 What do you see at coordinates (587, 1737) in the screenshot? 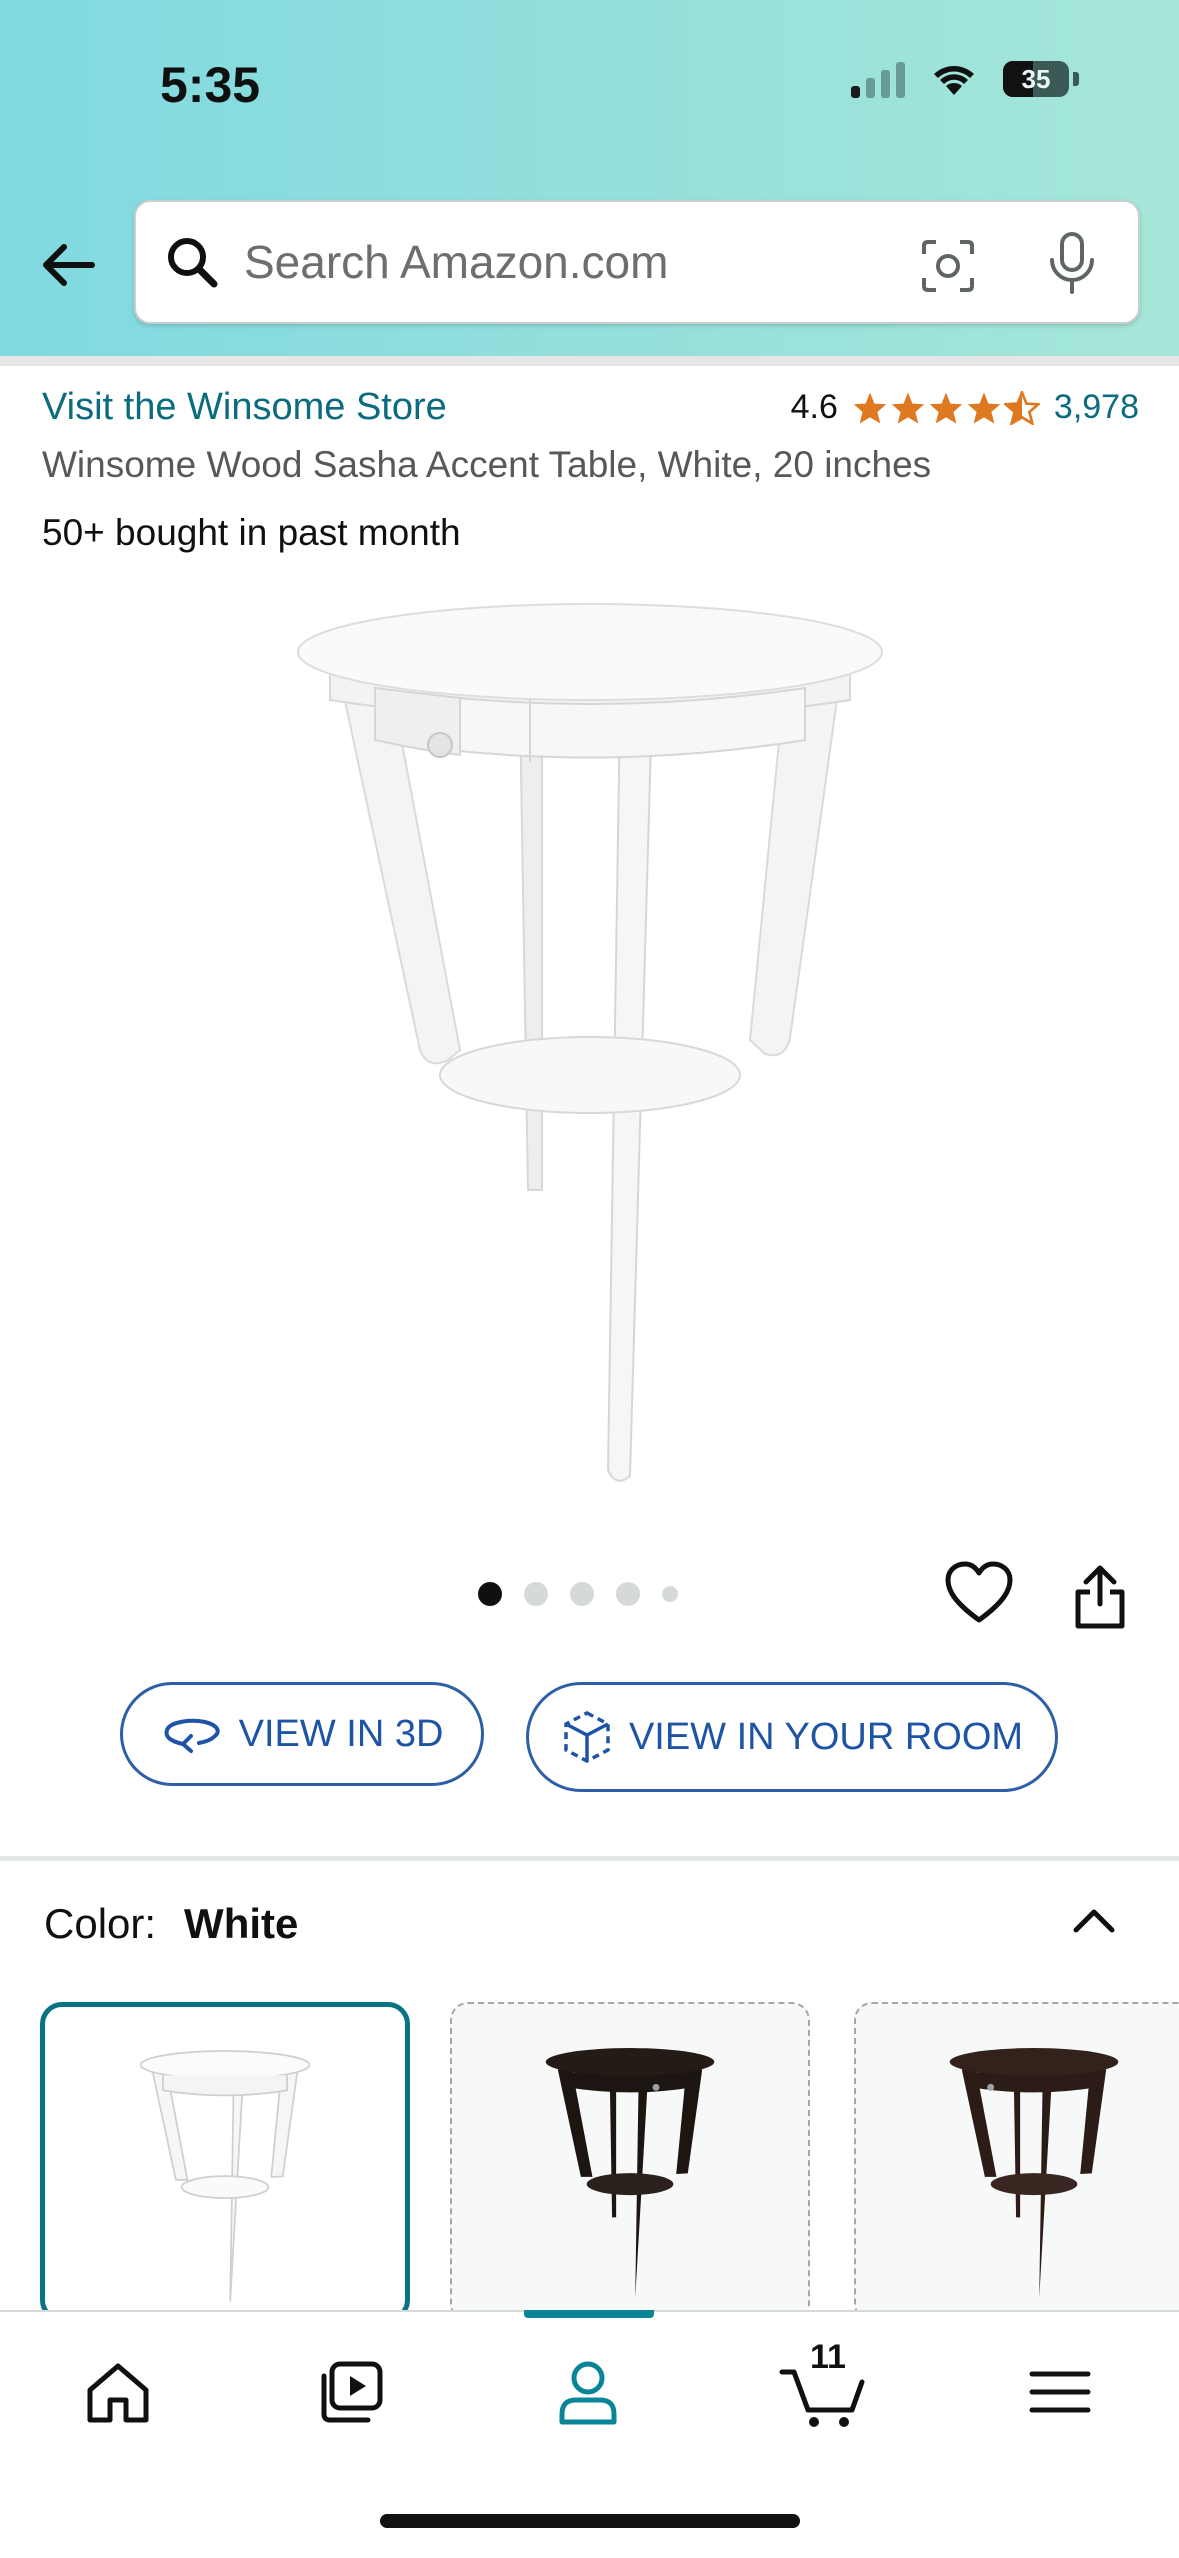
I see `ar-cube-icon` at bounding box center [587, 1737].